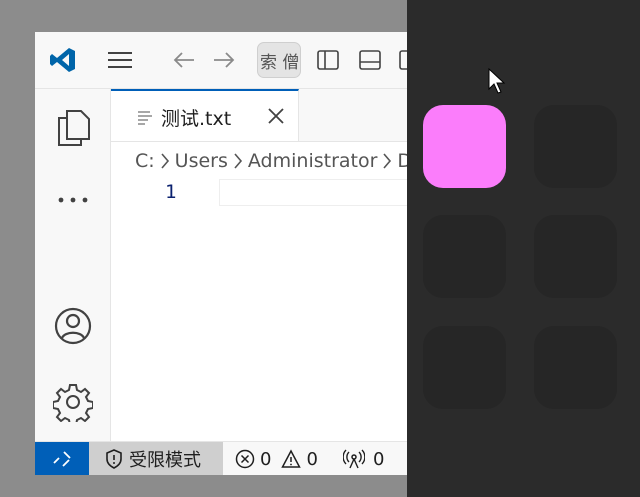 The height and width of the screenshot is (497, 640). I want to click on vscode-logo-icon, so click(63, 60).